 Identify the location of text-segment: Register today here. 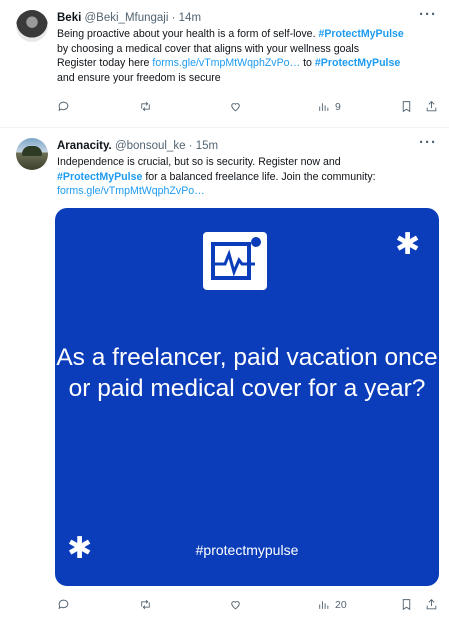
(105, 63).